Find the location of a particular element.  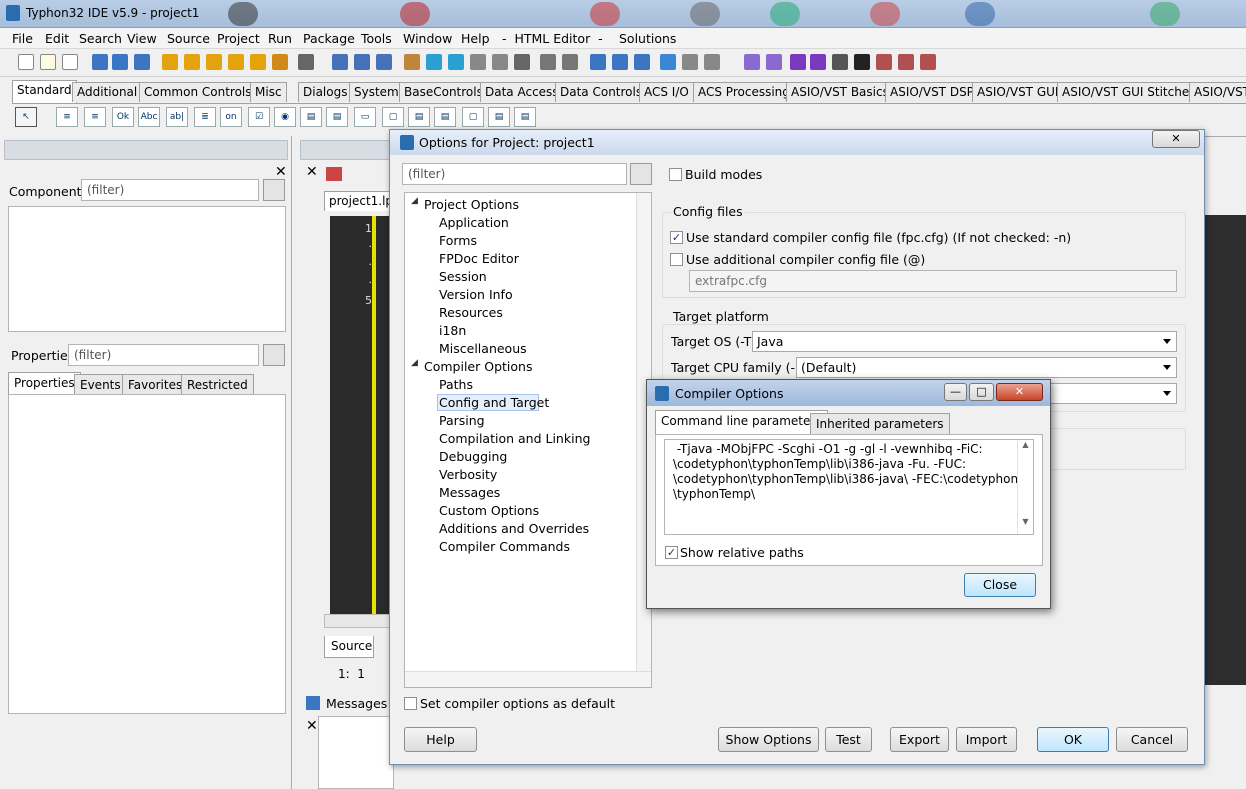

combobox-comp-icon: ▤ is located at coordinates (337, 117).